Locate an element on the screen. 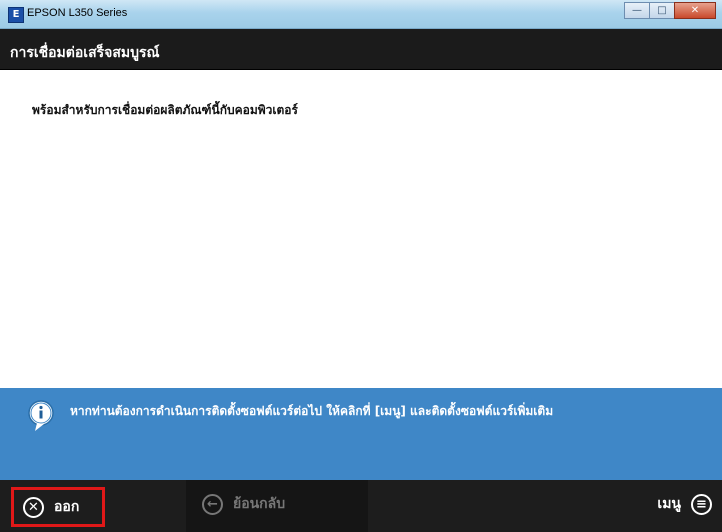 This screenshot has width=722, height=532. epson-app-icon: E is located at coordinates (16, 15).